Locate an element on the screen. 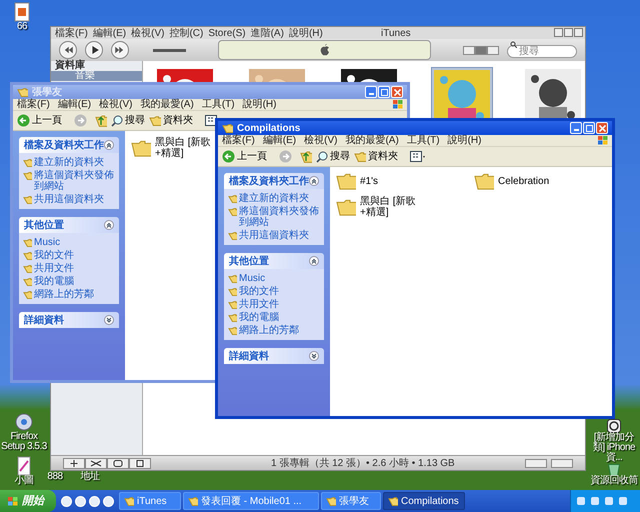 This screenshot has width=640, height=512. start-button: 開始 is located at coordinates (28, 501).